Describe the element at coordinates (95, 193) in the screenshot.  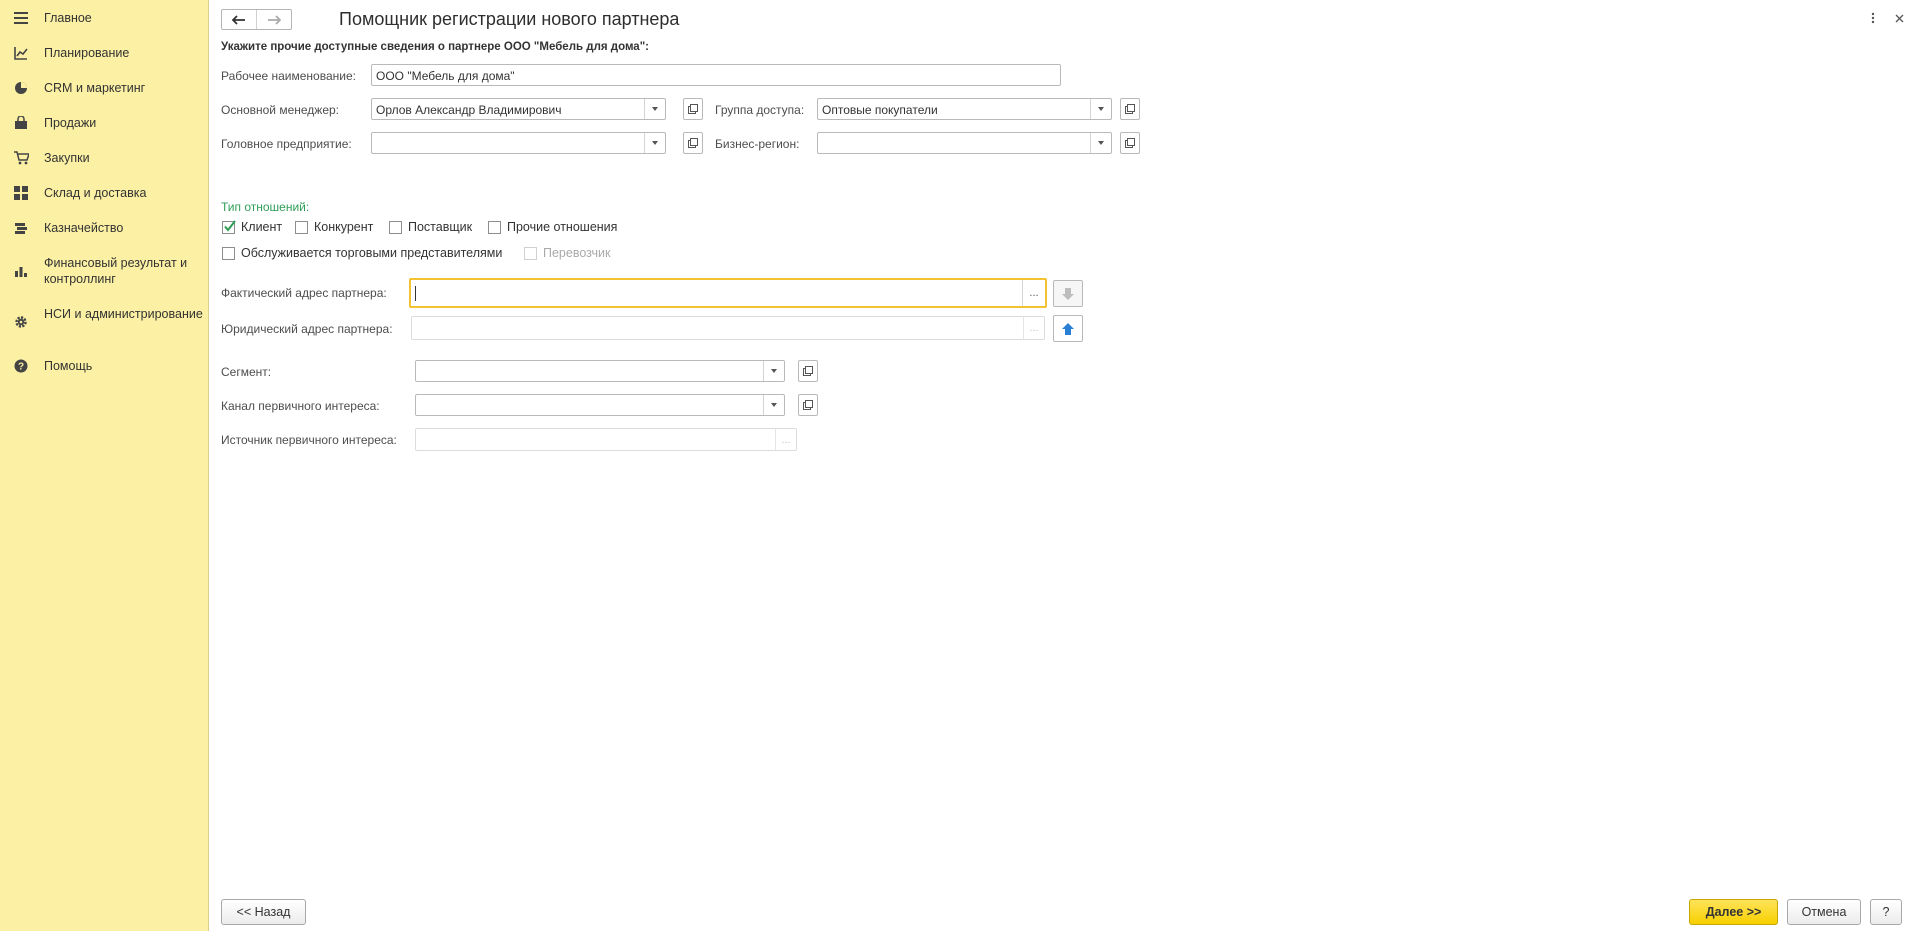
I see `sidebar-item-label: Склад и доставка` at that location.